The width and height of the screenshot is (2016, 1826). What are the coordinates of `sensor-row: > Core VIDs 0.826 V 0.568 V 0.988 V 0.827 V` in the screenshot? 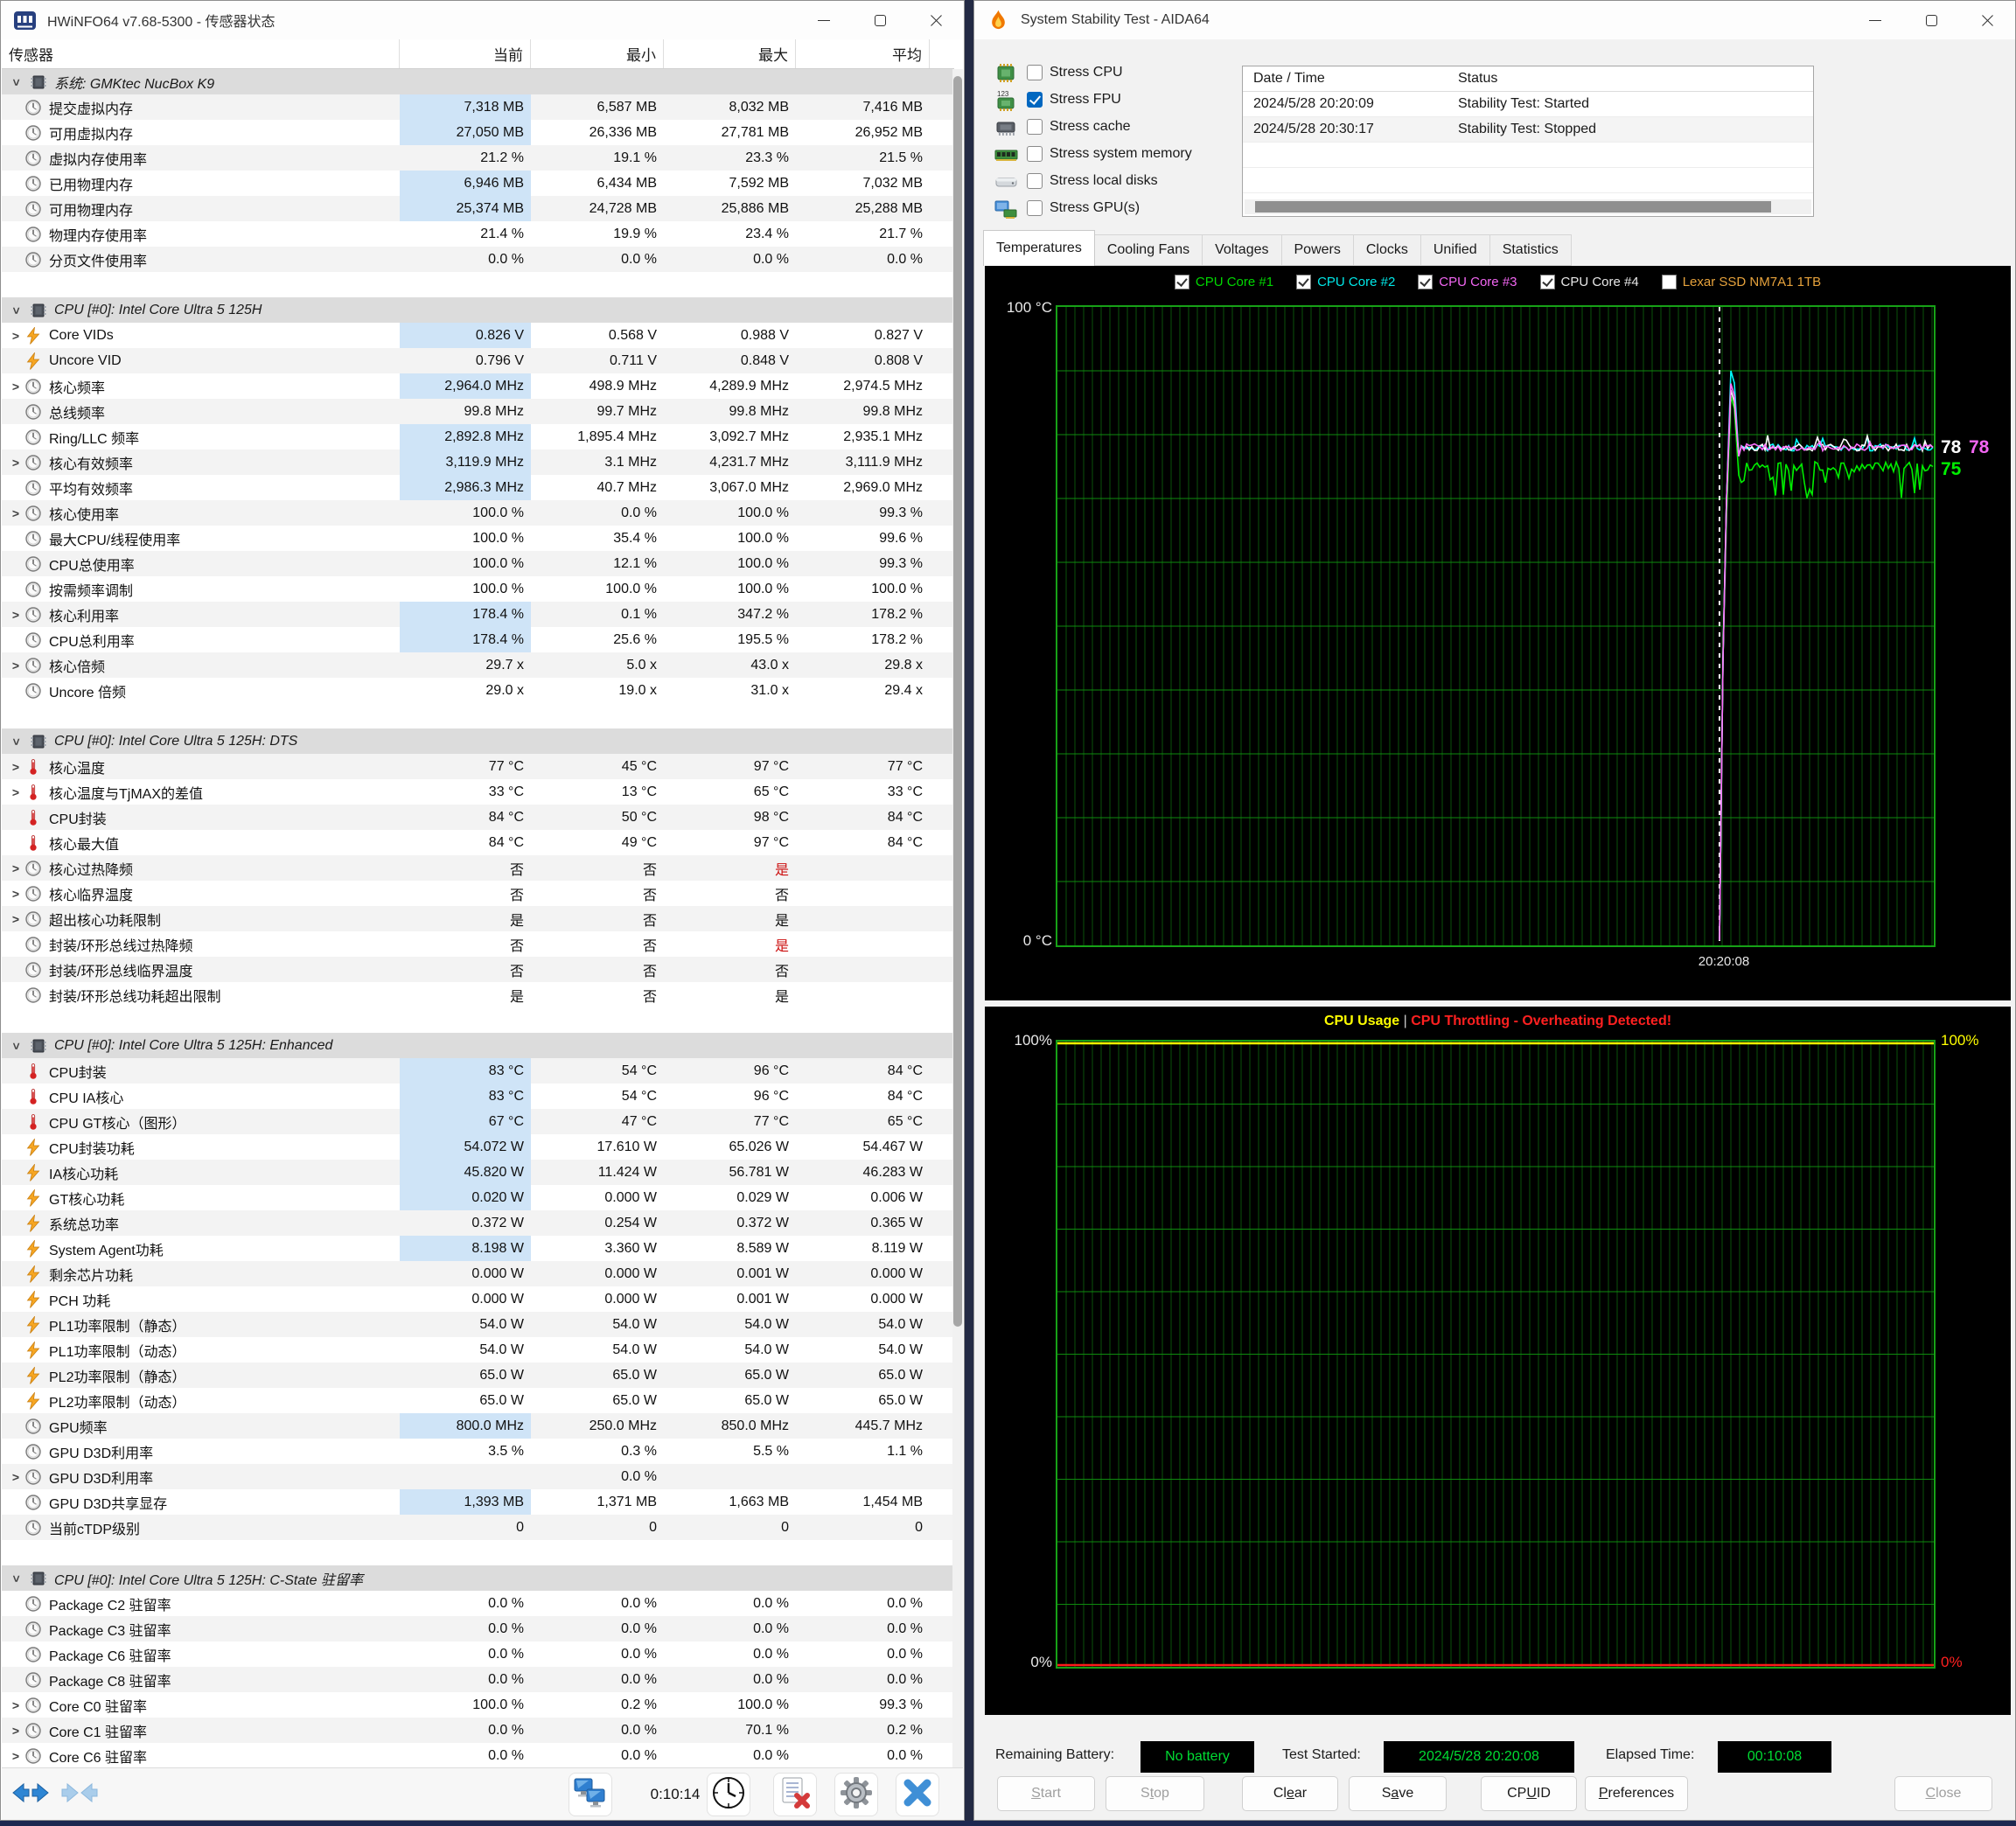 It's located at (478, 335).